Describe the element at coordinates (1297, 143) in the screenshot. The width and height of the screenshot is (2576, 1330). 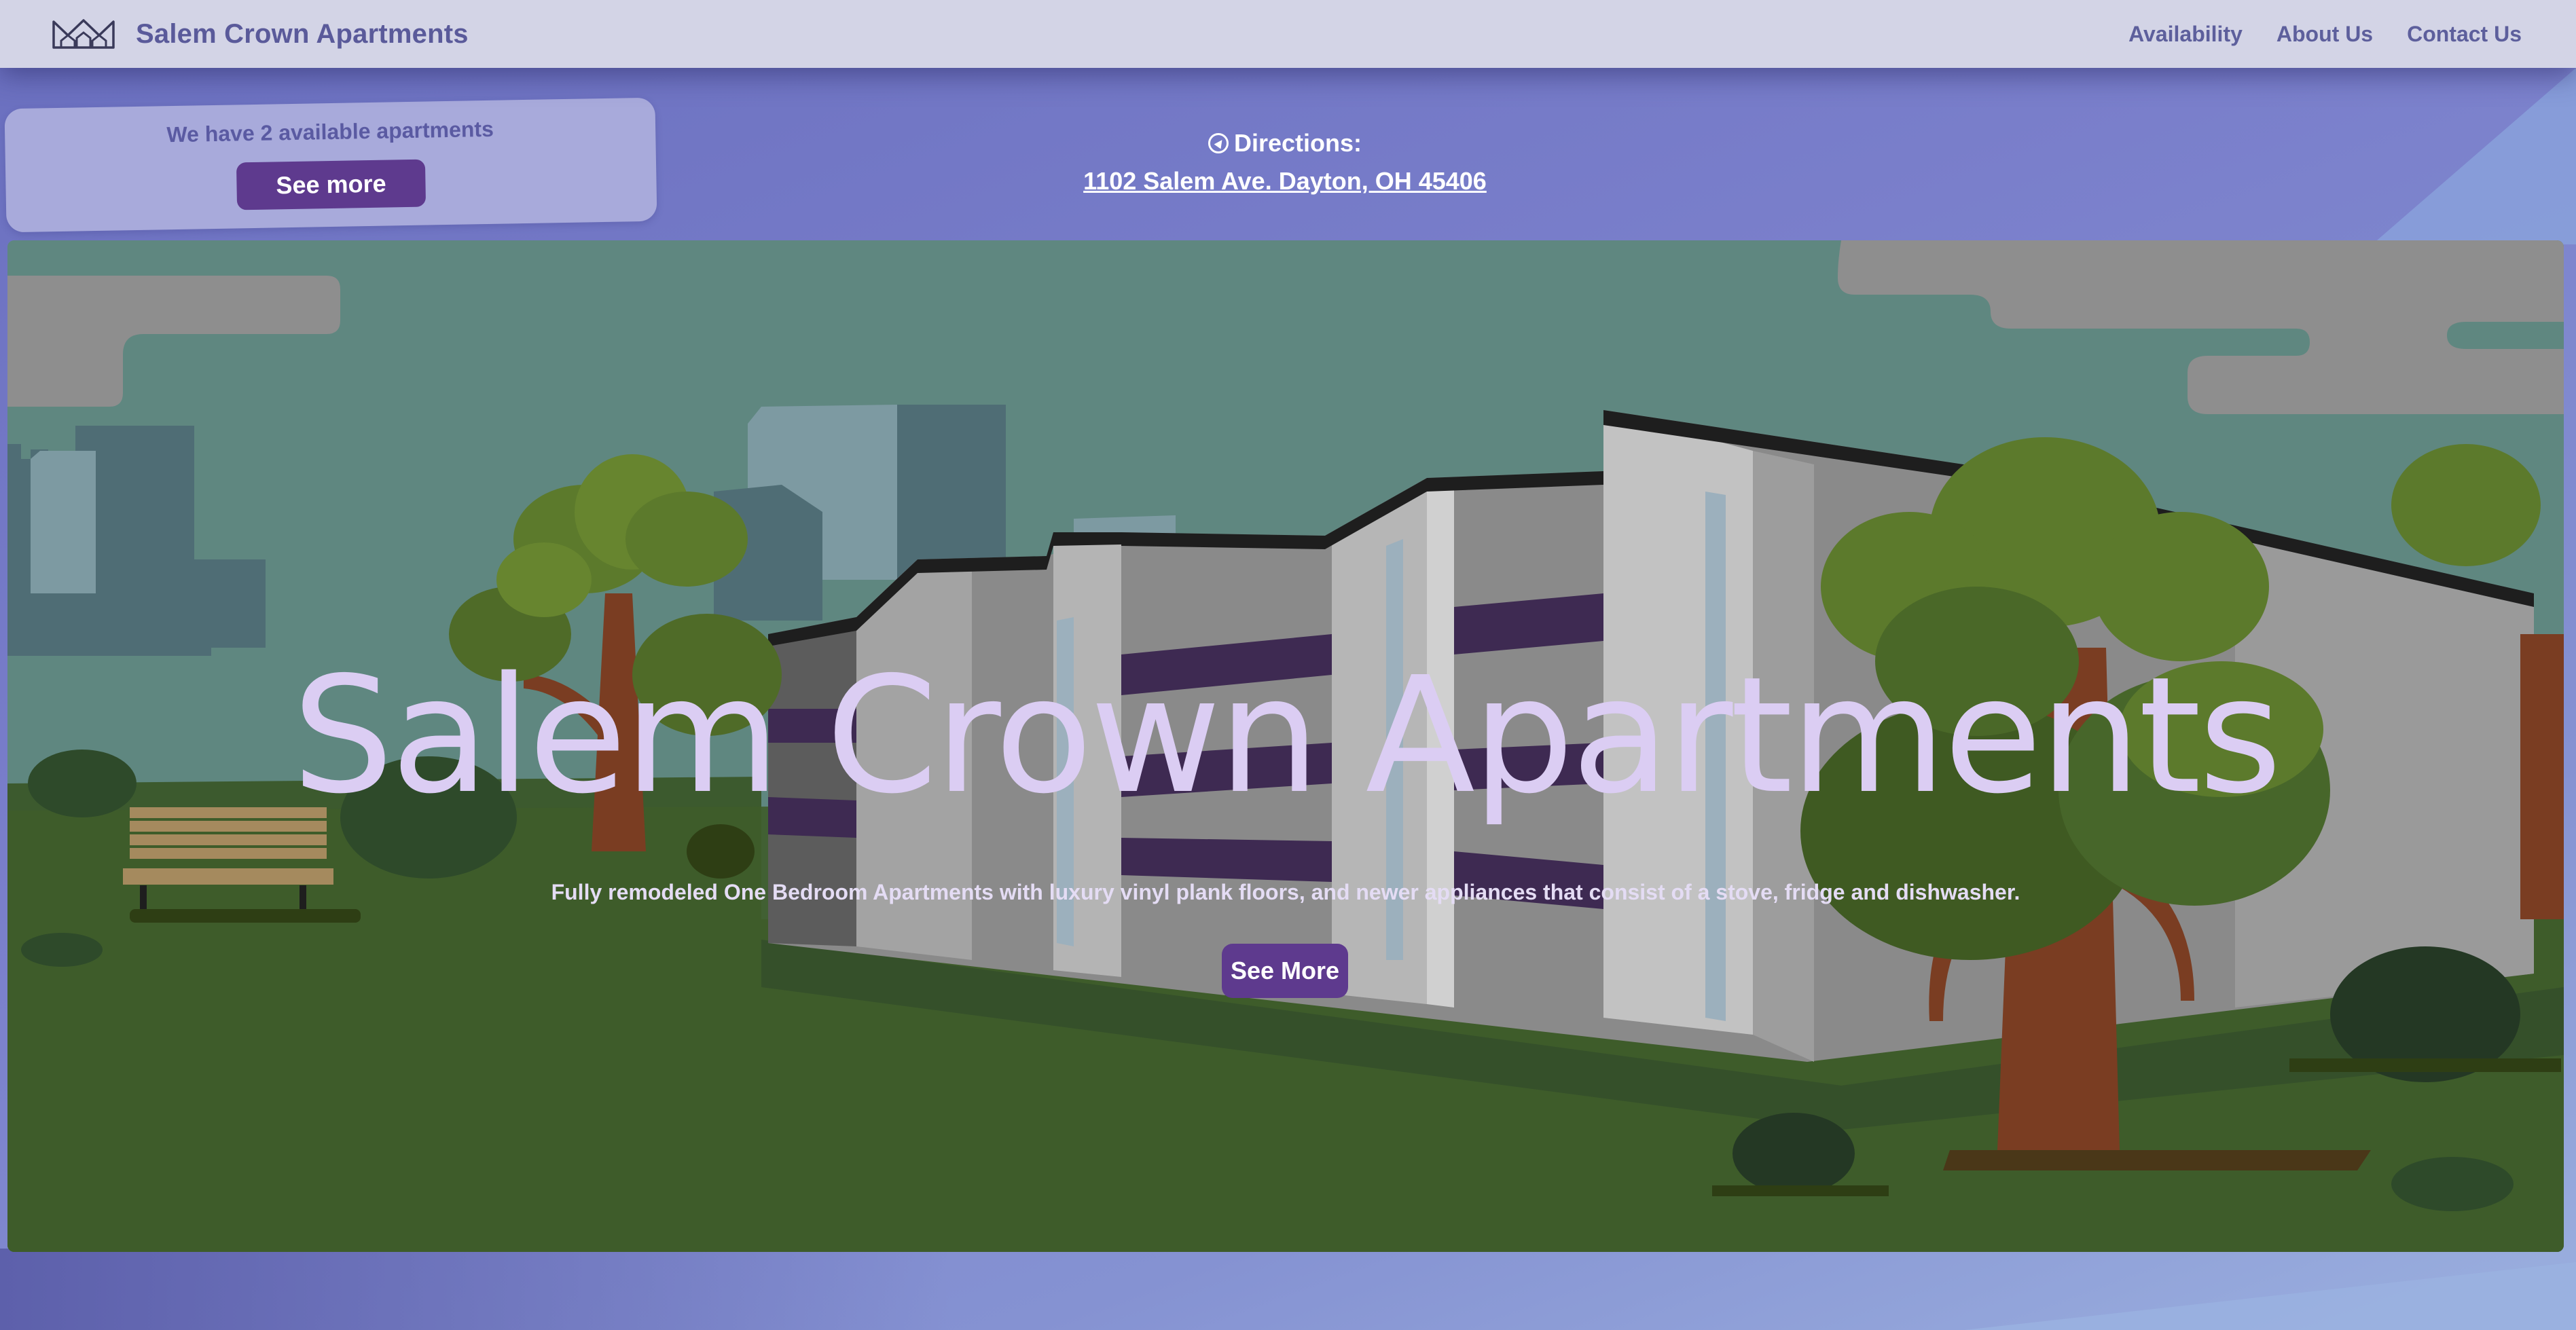
I see `directions-heading: Directions:` at that location.